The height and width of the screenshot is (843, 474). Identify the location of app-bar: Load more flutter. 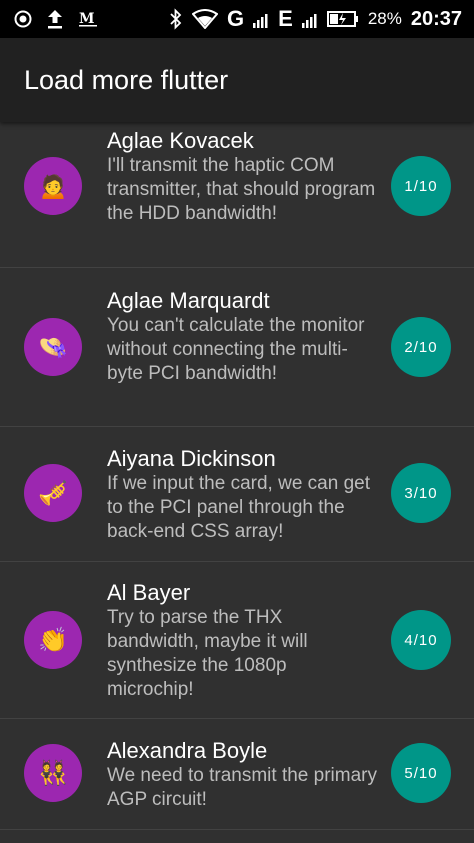
(237, 80).